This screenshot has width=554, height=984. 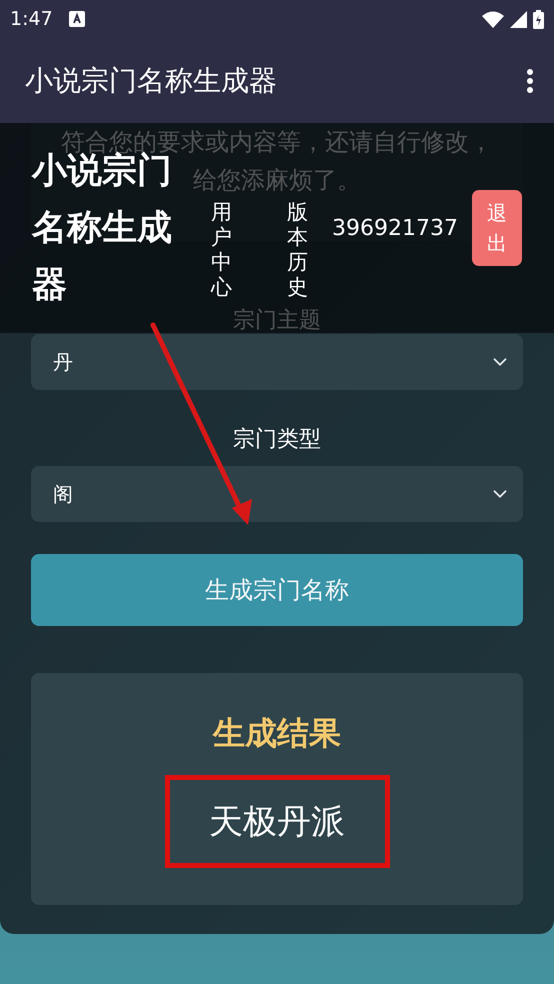 What do you see at coordinates (221, 250) in the screenshot?
I see `nav-link: 用户中心` at bounding box center [221, 250].